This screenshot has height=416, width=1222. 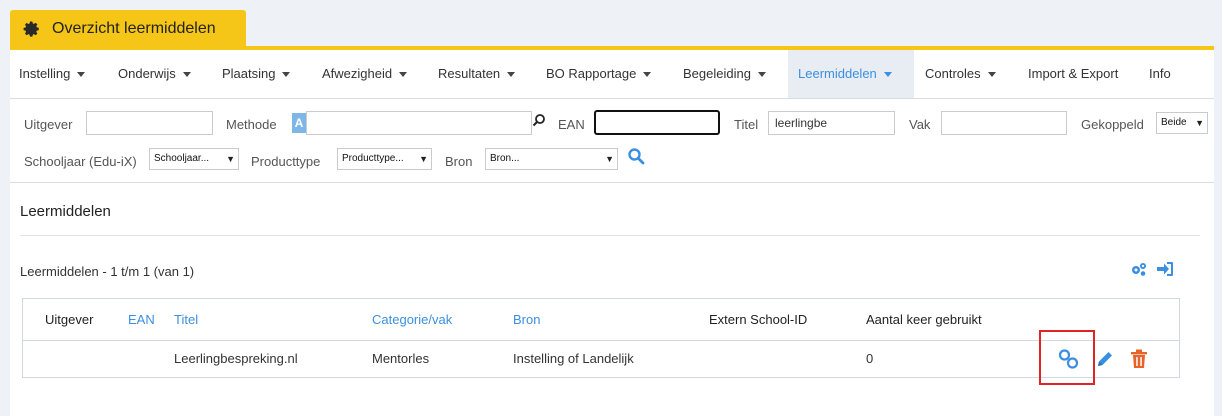 What do you see at coordinates (401, 358) in the screenshot?
I see `cell-categorie: Mentorles` at bounding box center [401, 358].